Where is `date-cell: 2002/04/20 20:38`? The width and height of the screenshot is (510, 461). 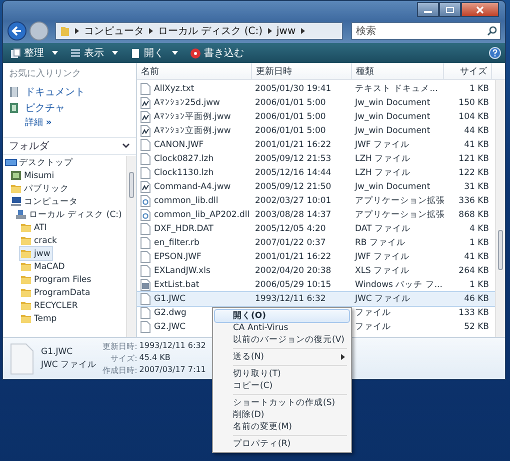
date-cell: 2002/04/20 20:38 is located at coordinates (293, 271).